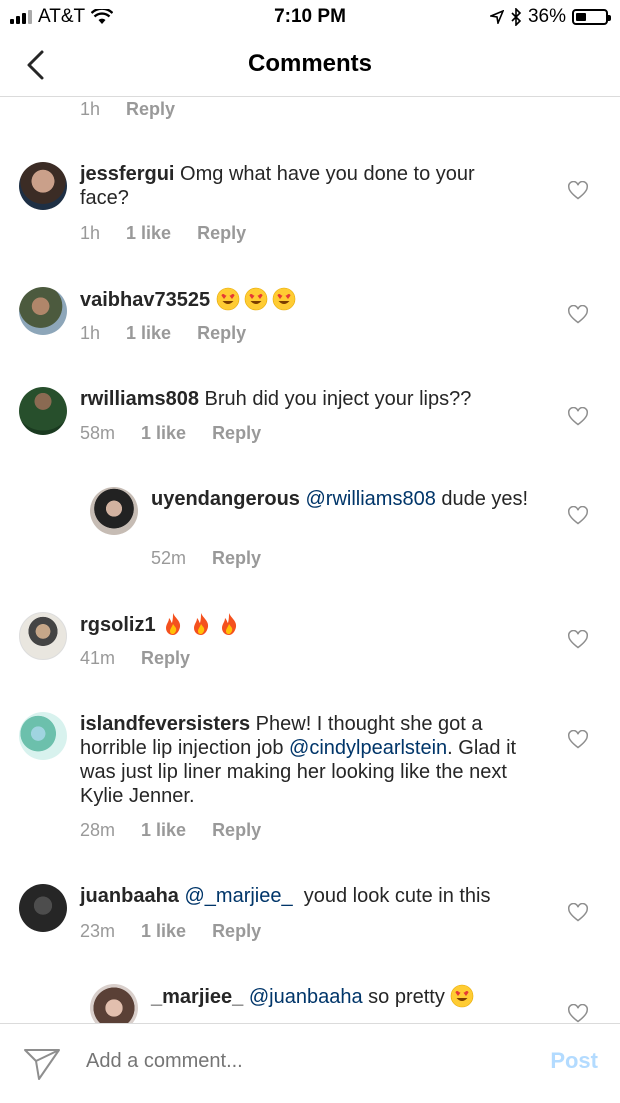 This screenshot has width=620, height=1103. I want to click on comment-body: youd look cute in this, so click(391, 896).